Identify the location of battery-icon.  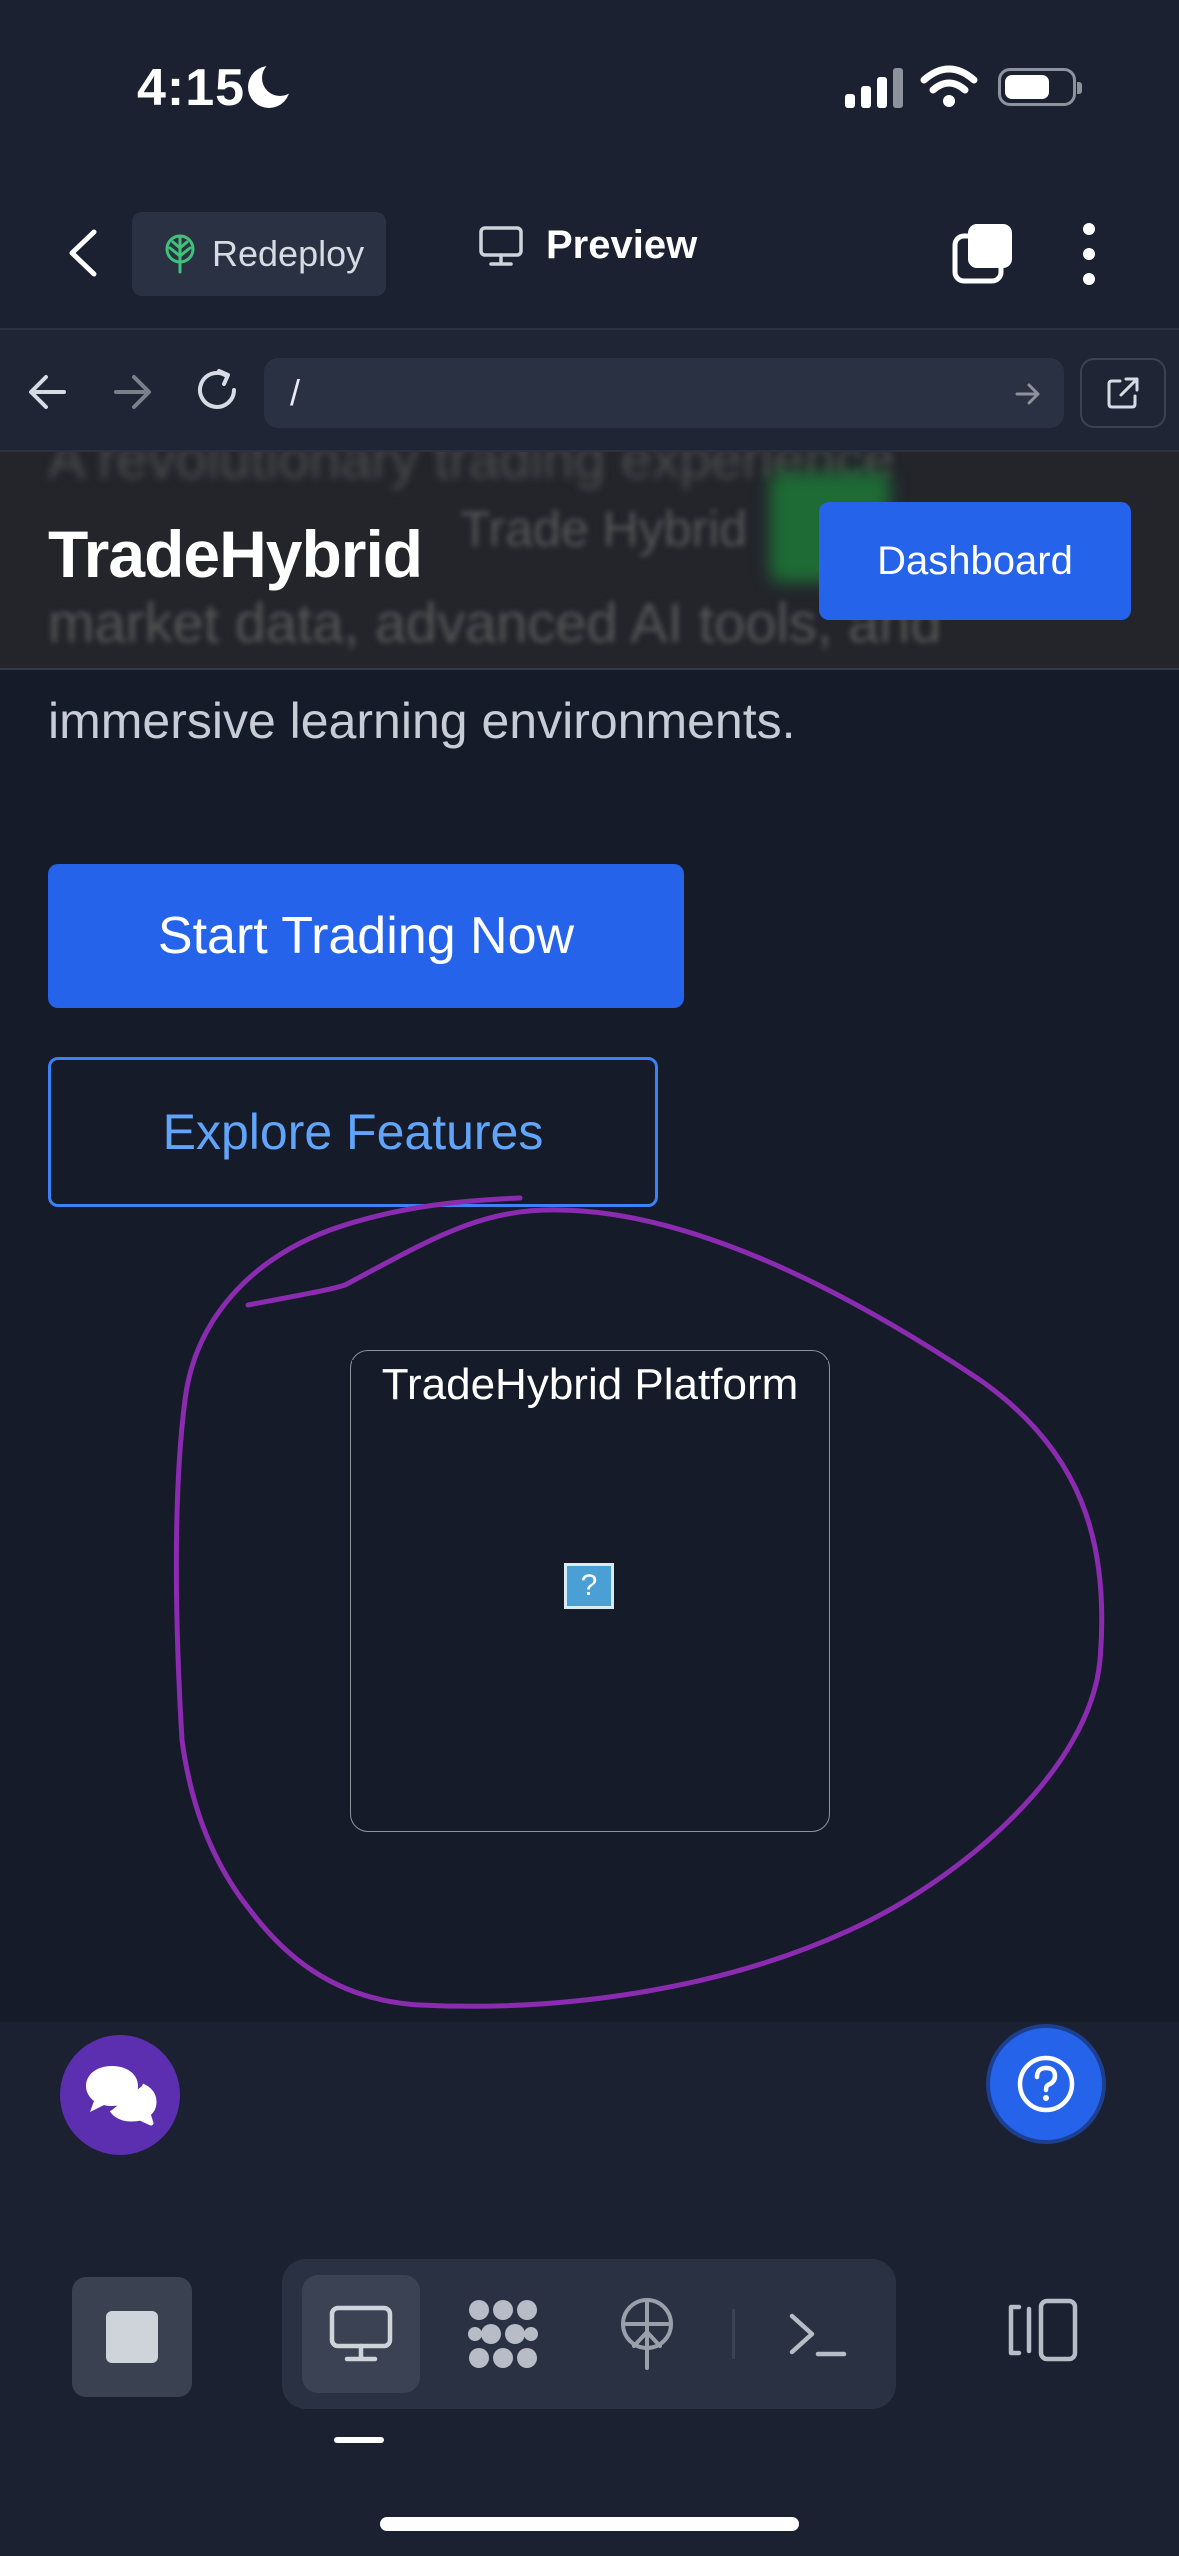
(1040, 87).